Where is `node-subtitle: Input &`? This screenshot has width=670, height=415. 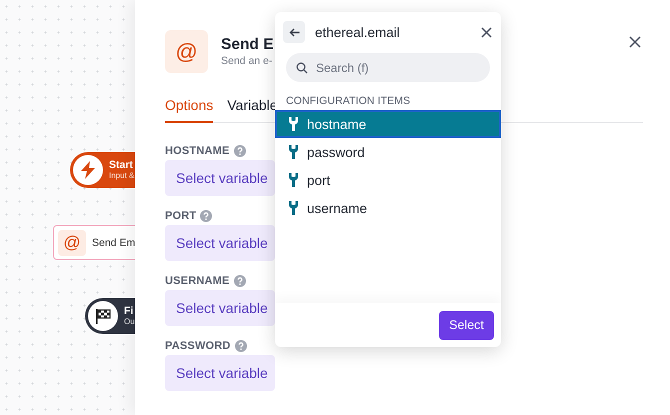 node-subtitle: Input & is located at coordinates (121, 176).